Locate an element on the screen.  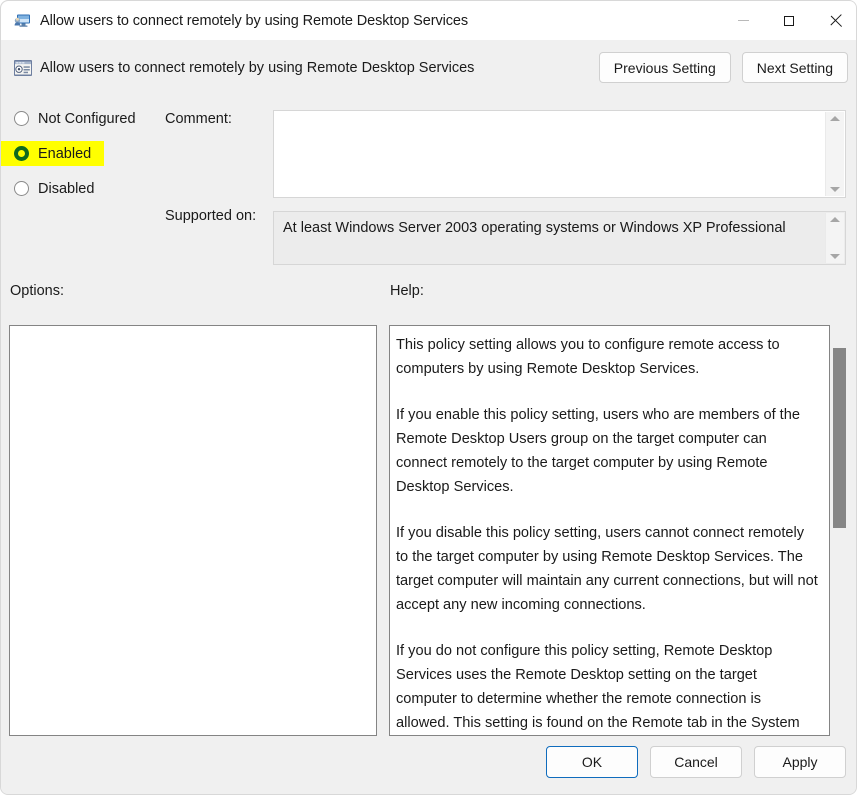
maximize-icon is located at coordinates (789, 20).